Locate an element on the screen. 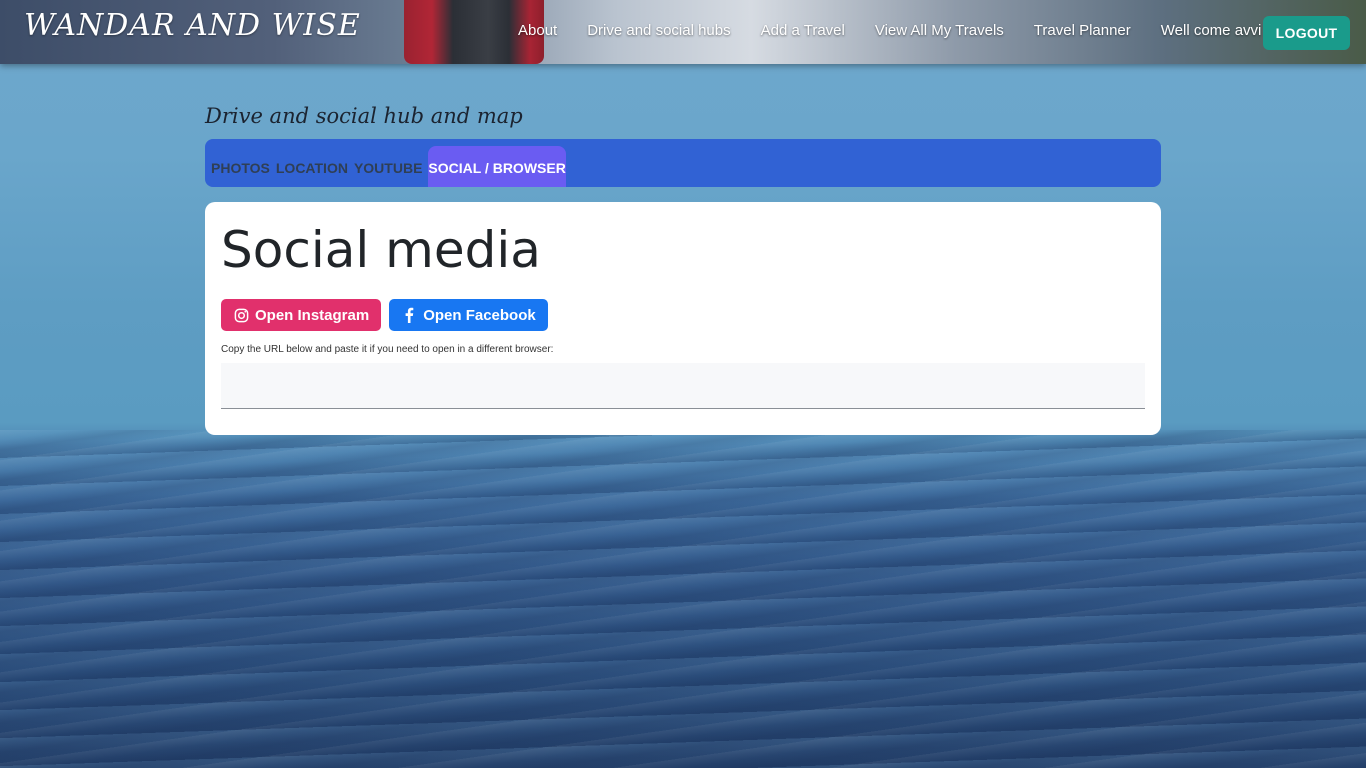  social-button-row: Open Instagram Open Facebook is located at coordinates (683, 315).